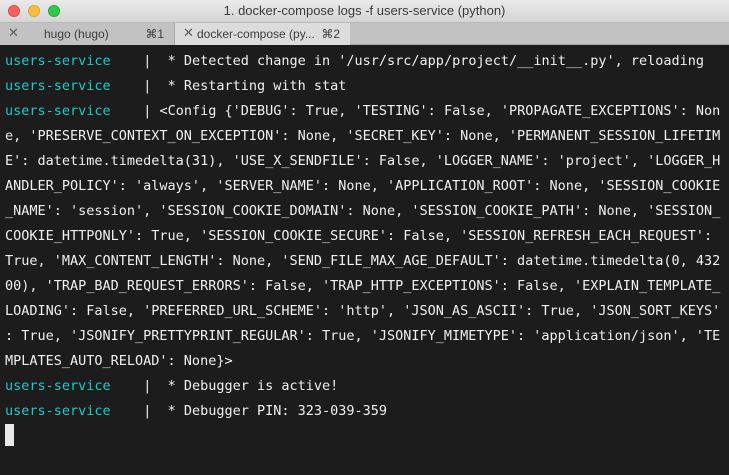 This screenshot has height=475, width=729. I want to click on log-line: users-service | * Debugger is active!, so click(171, 386).